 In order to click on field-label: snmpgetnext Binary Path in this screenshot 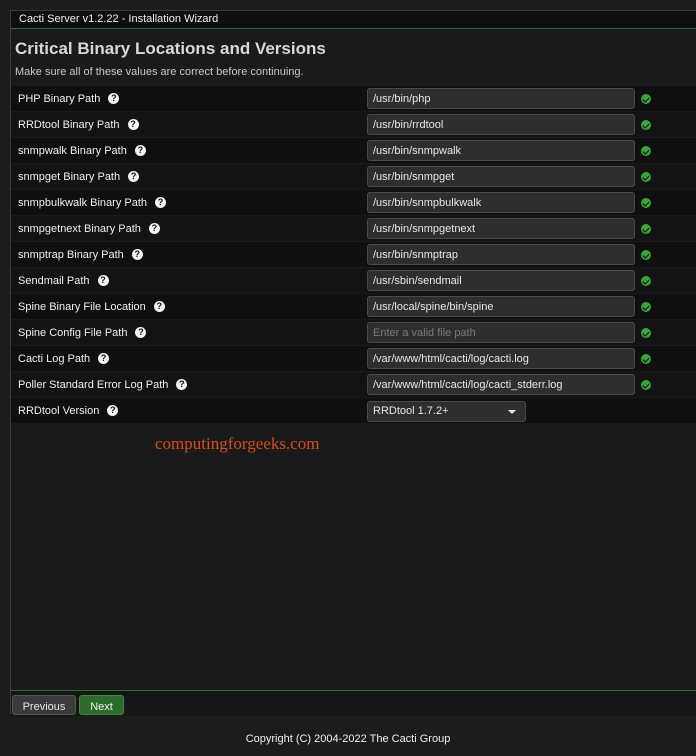, I will do `click(79, 229)`.